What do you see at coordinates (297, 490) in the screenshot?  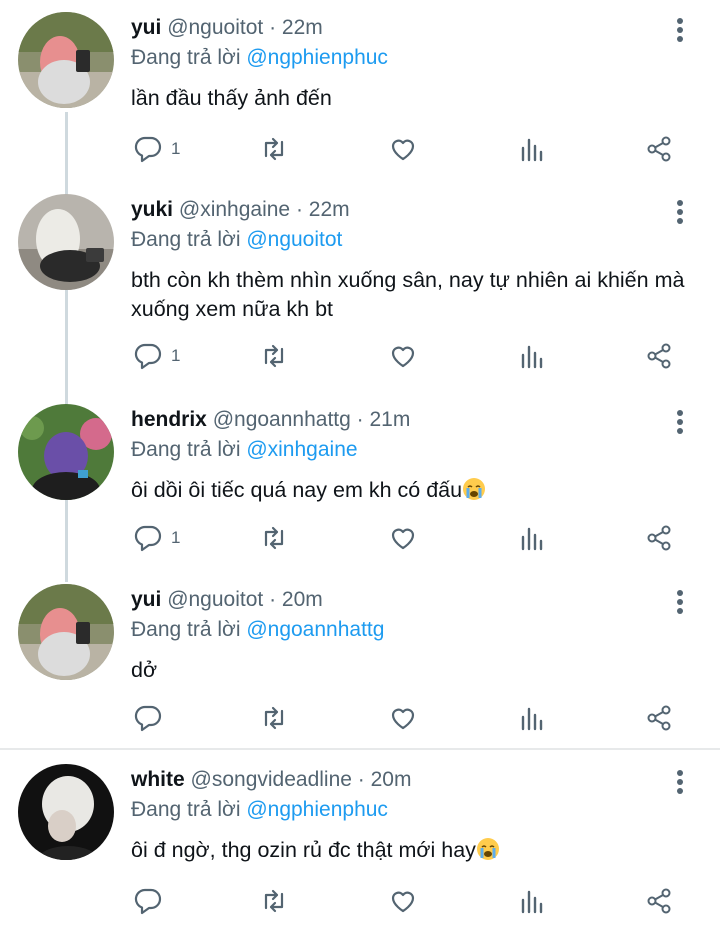 I see `tweet-text: ôi dồi ôi tiếc quá nay em kh có đấu` at bounding box center [297, 490].